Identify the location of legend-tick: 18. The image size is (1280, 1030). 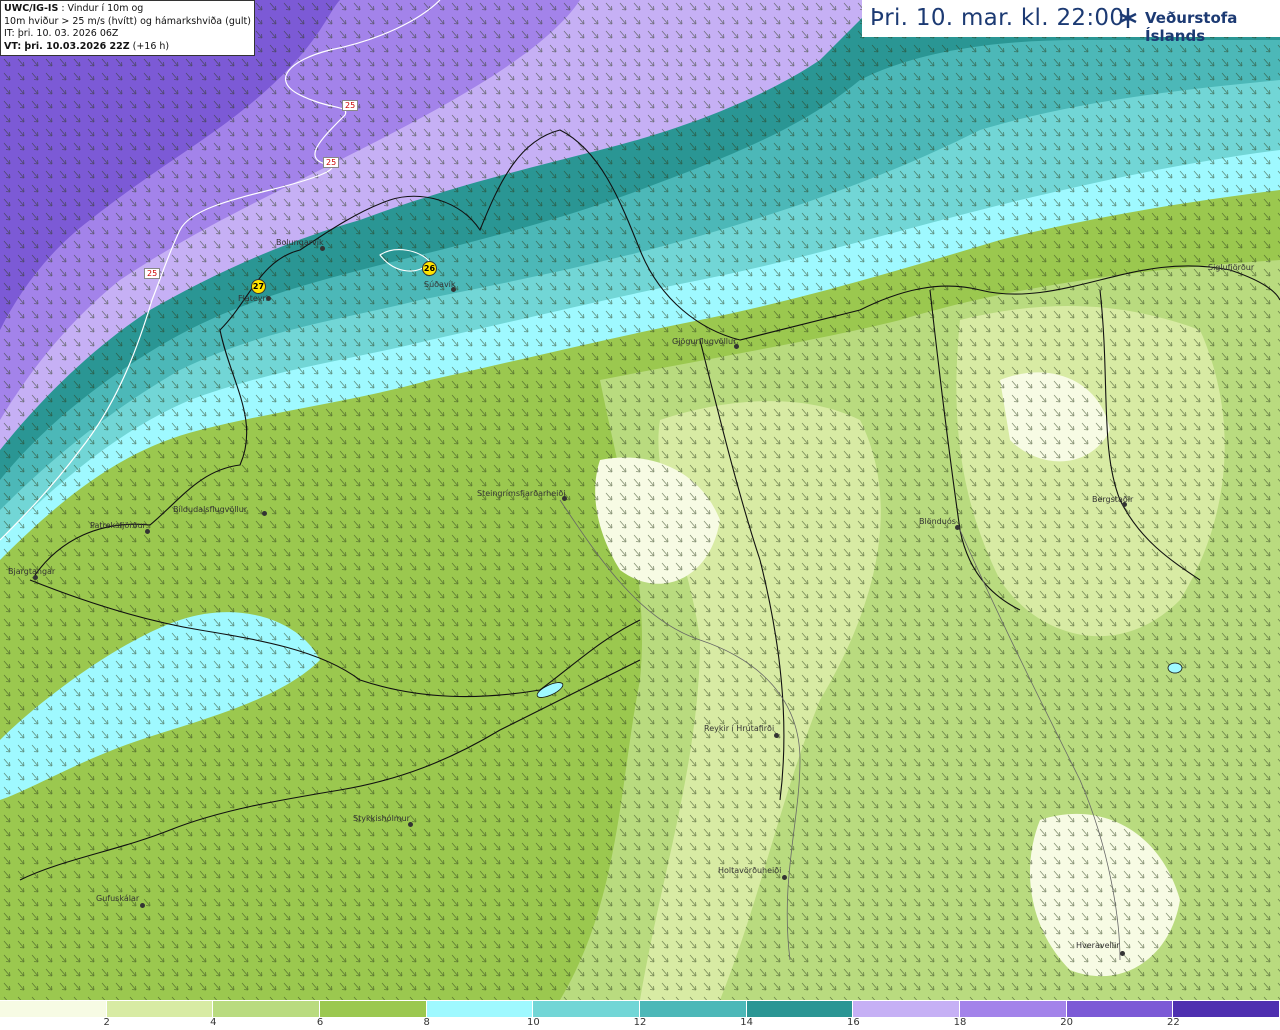
(960, 1022).